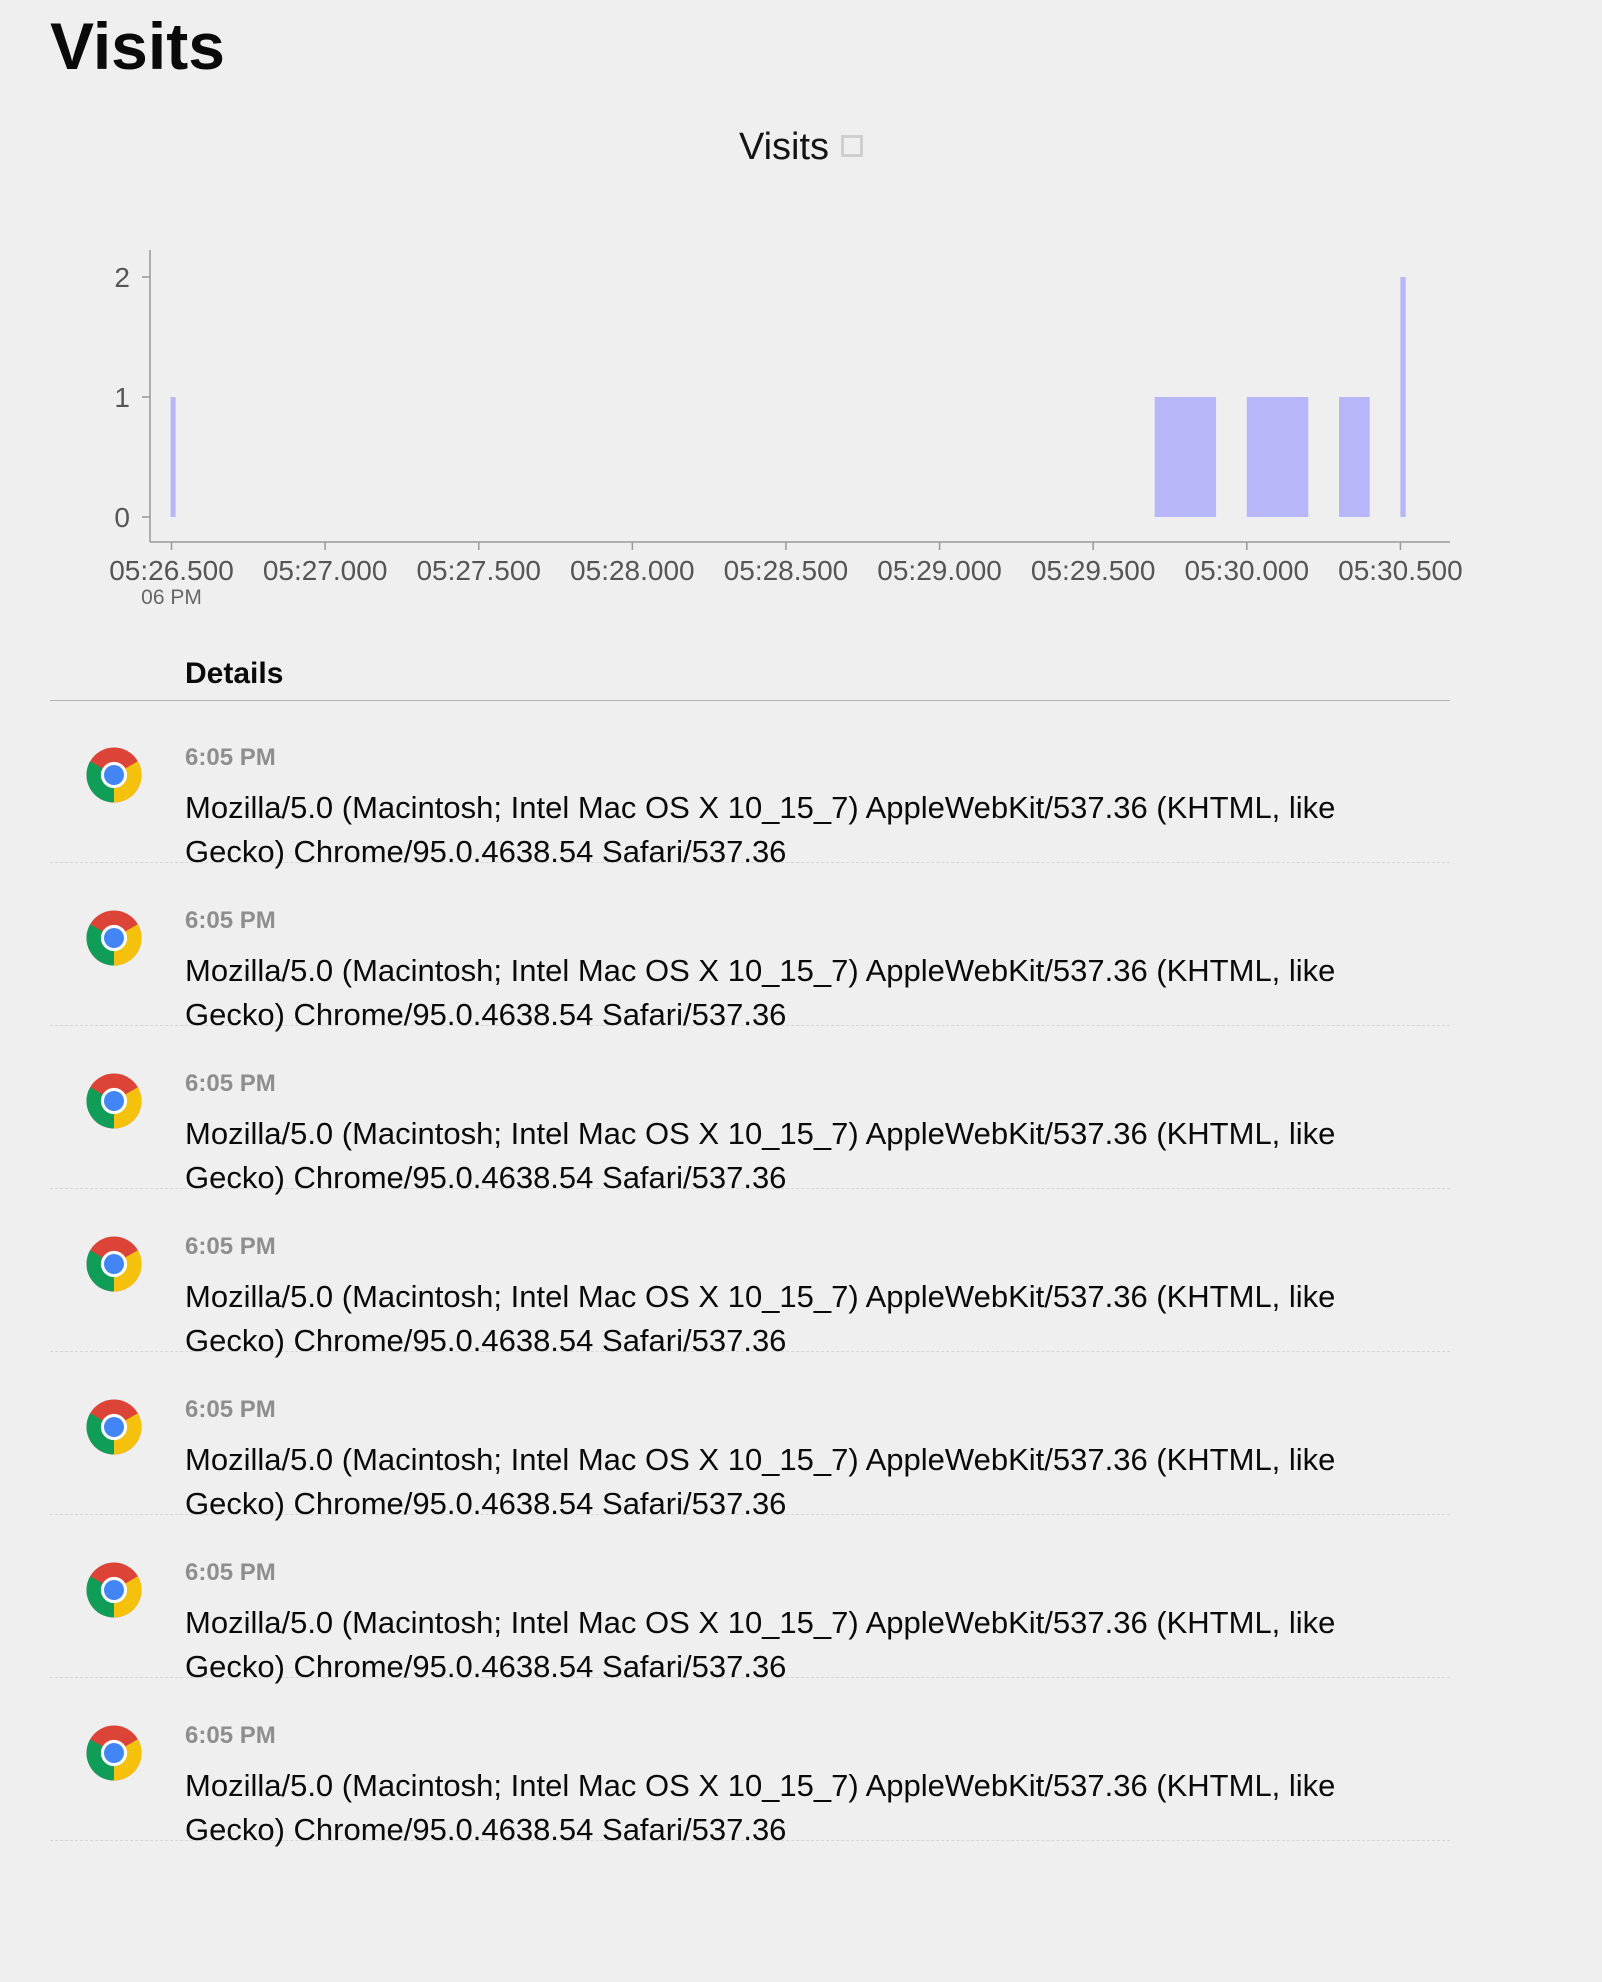 This screenshot has height=1982, width=1602. What do you see at coordinates (632, 570) in the screenshot?
I see `x-tick-label: 05:28.000` at bounding box center [632, 570].